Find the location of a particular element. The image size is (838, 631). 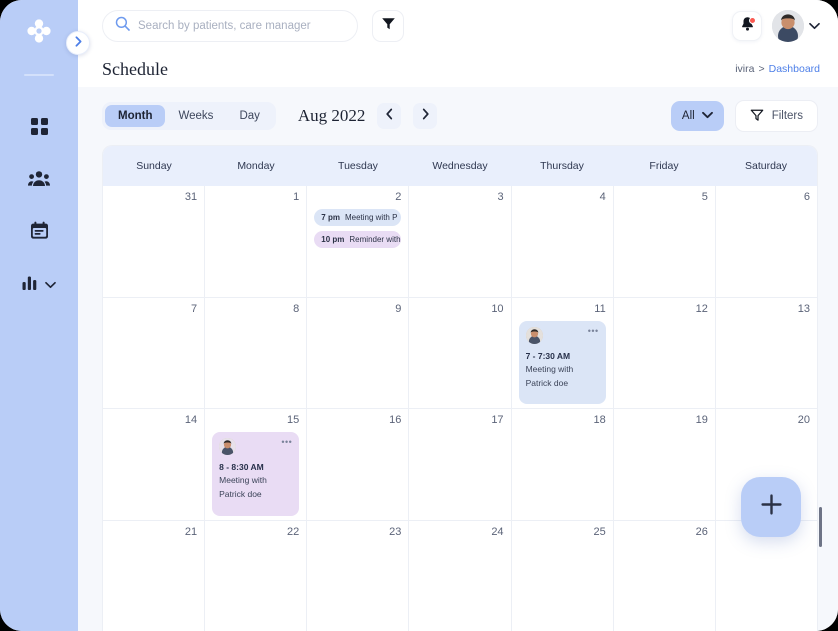

sidebar-nav is located at coordinates (39, 207).